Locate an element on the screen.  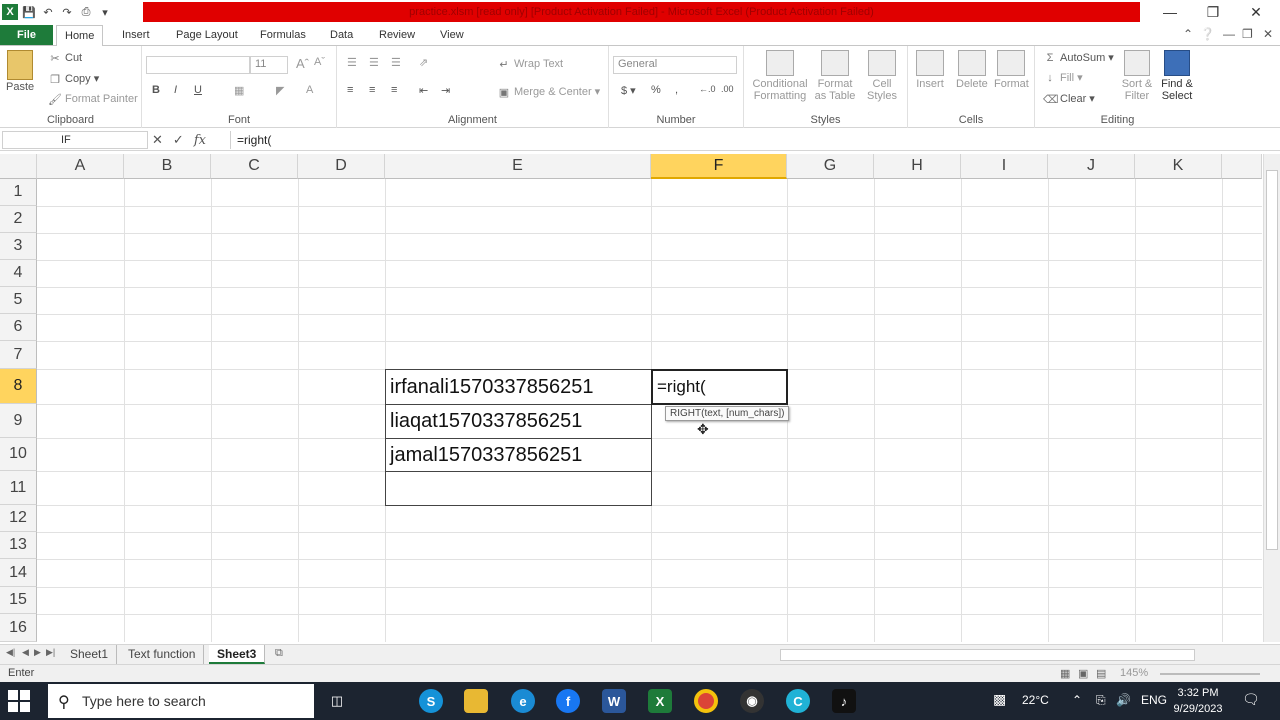
sheet-tab-sheet1: Sheet1 is located at coordinates (90, 654).